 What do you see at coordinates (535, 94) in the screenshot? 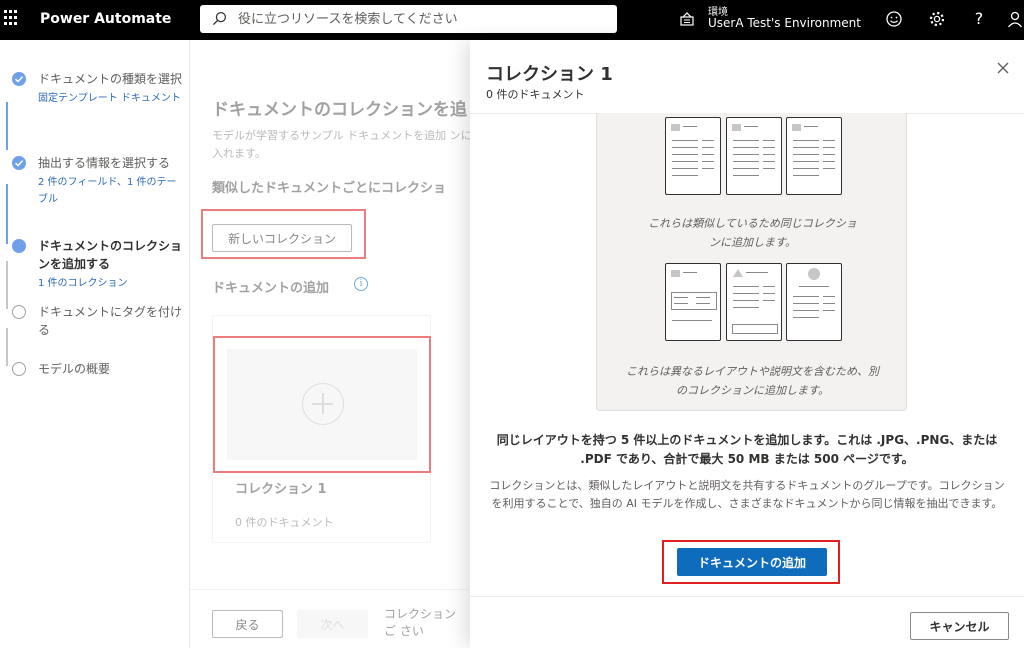
I see `panel-subtitle: 0 件のドキュメント` at bounding box center [535, 94].